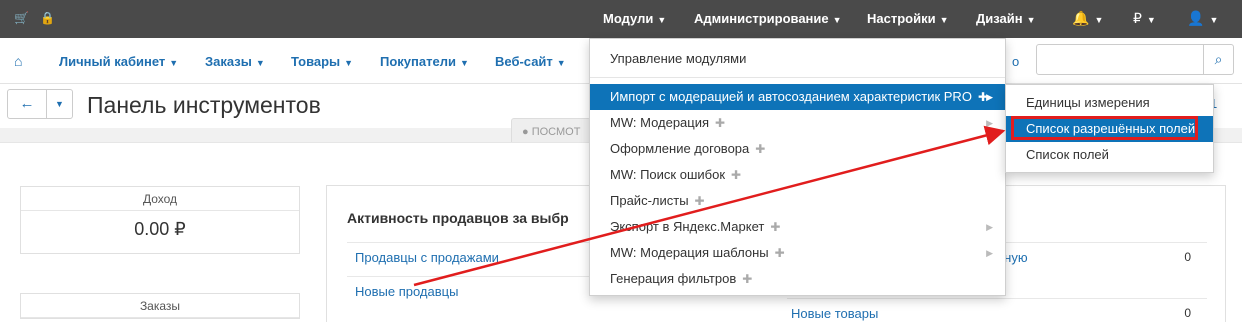 The image size is (1242, 322). I want to click on back-dropdown-button: ▼, so click(59, 104).